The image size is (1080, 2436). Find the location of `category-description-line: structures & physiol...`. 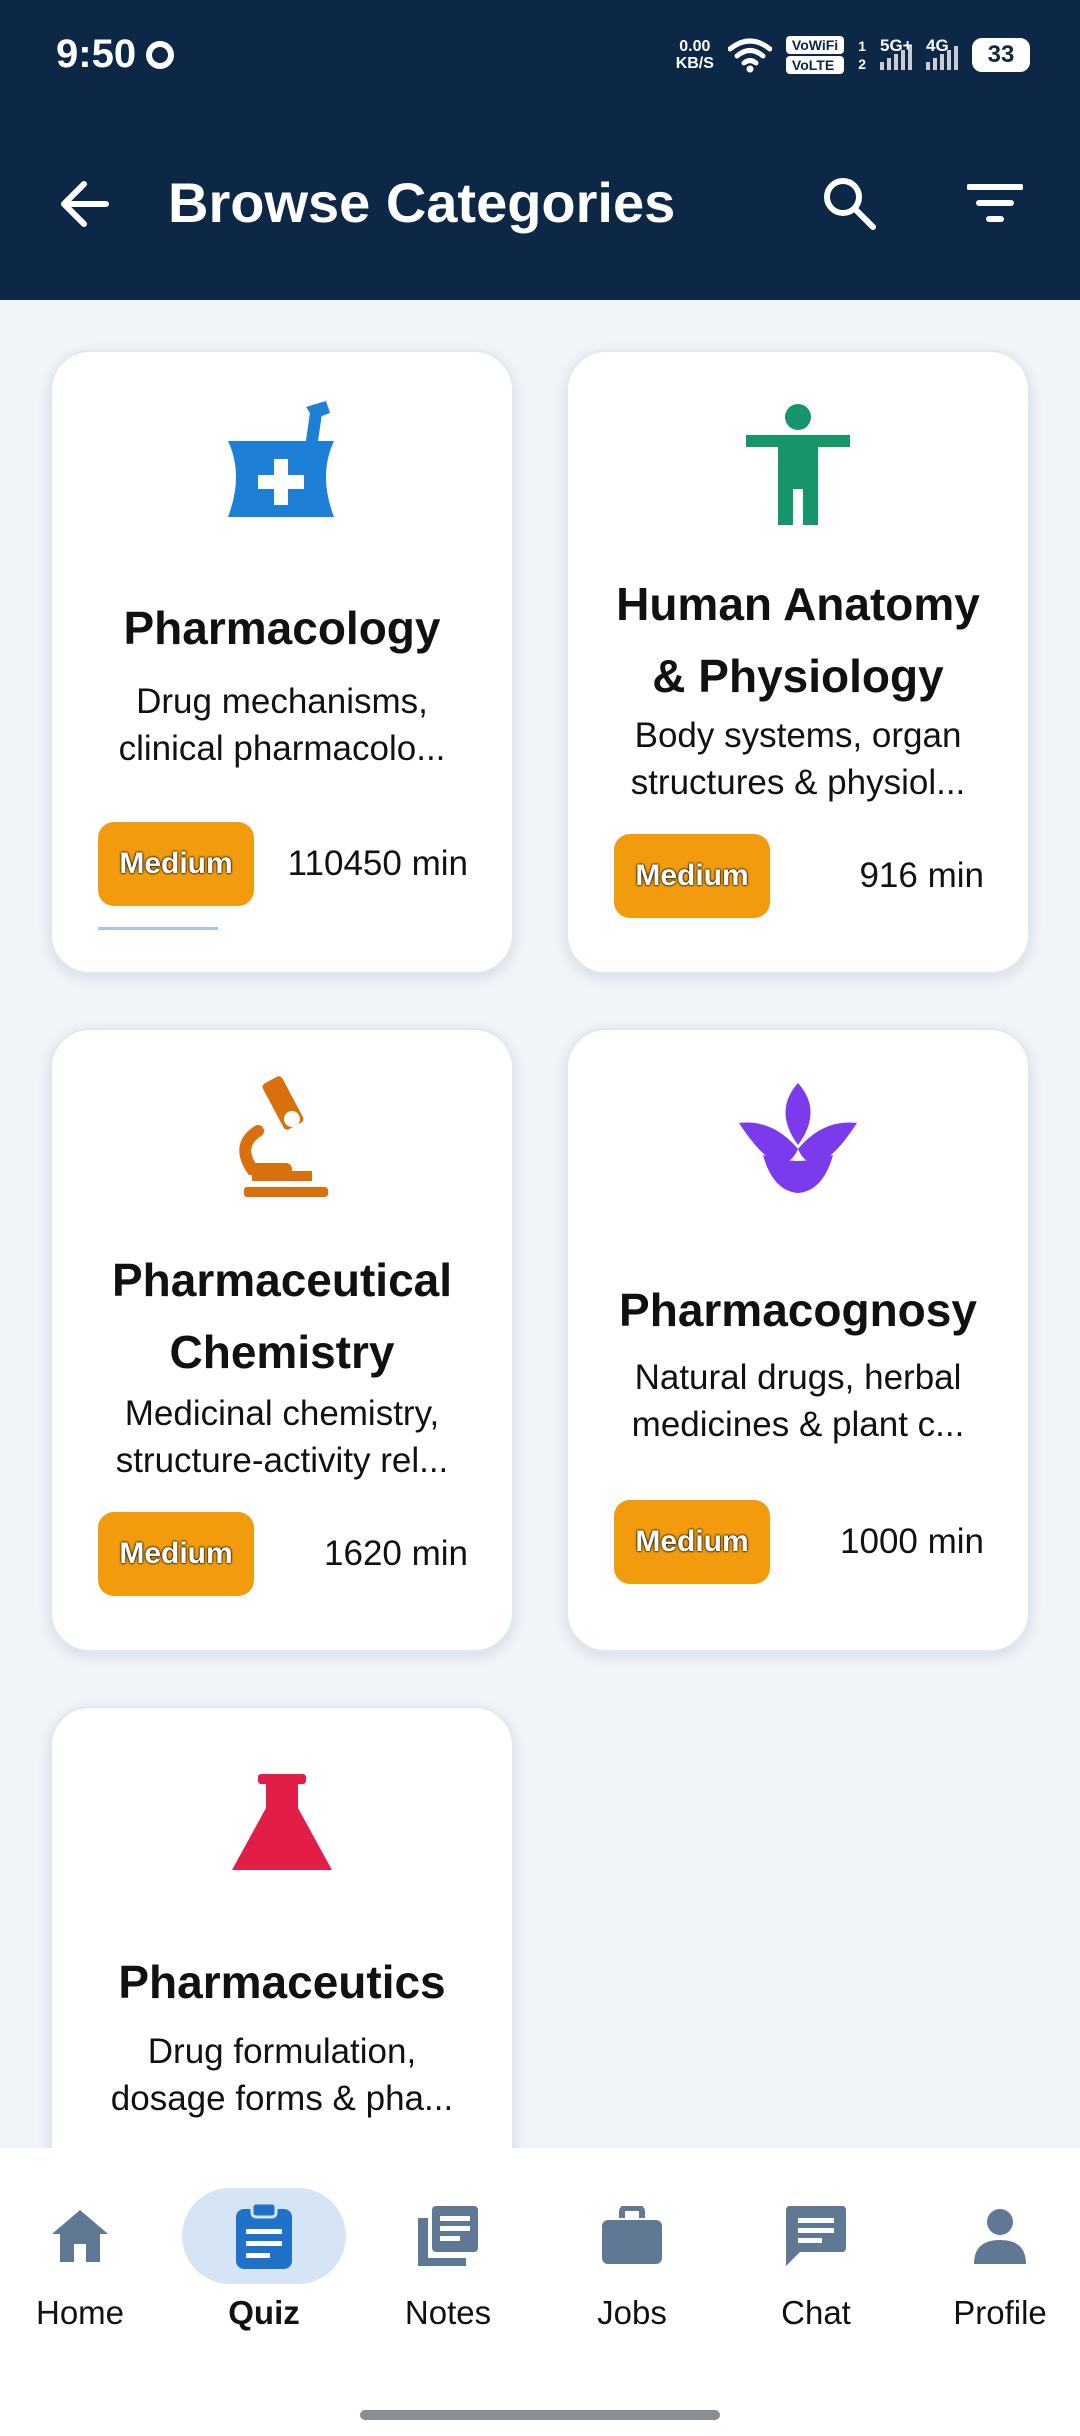

category-description-line: structures & physiol... is located at coordinates (798, 782).